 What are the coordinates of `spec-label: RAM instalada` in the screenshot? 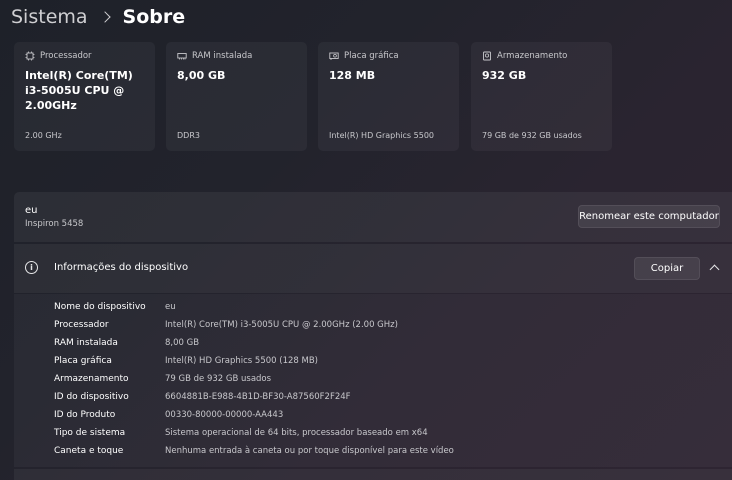 It's located at (86, 343).